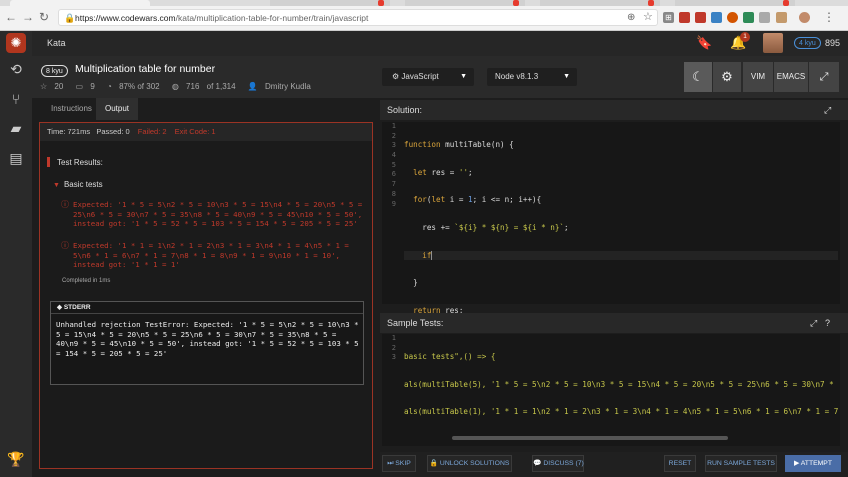 This screenshot has width=848, height=477. I want to click on zoom-icon: ⊕, so click(631, 18).